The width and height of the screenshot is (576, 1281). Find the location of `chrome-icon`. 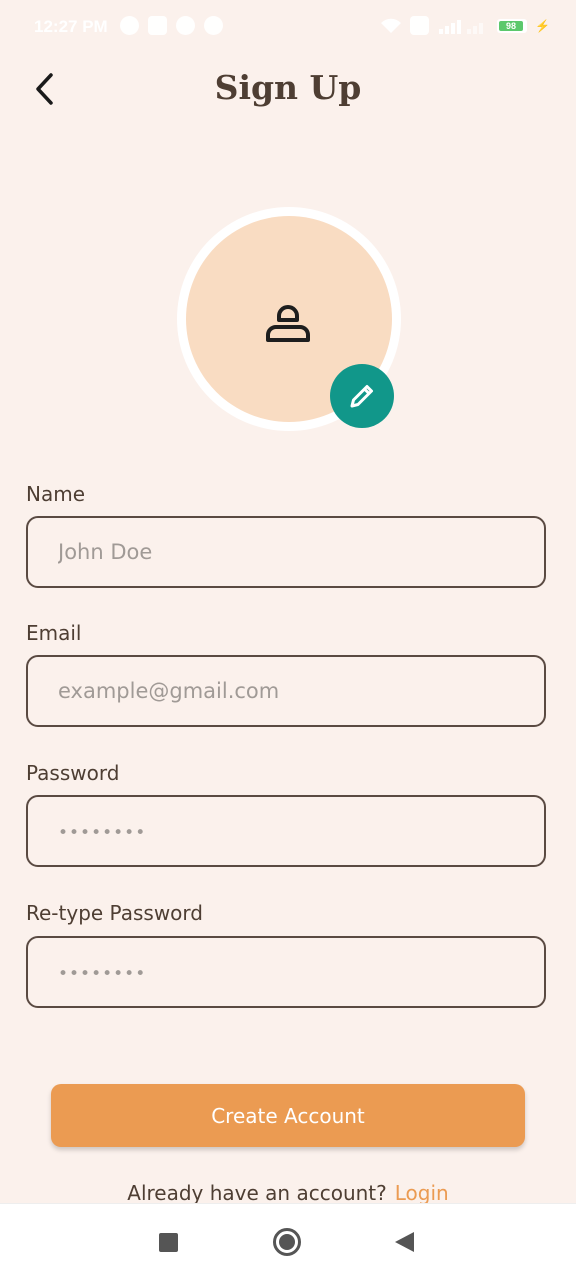

chrome-icon is located at coordinates (213, 25).